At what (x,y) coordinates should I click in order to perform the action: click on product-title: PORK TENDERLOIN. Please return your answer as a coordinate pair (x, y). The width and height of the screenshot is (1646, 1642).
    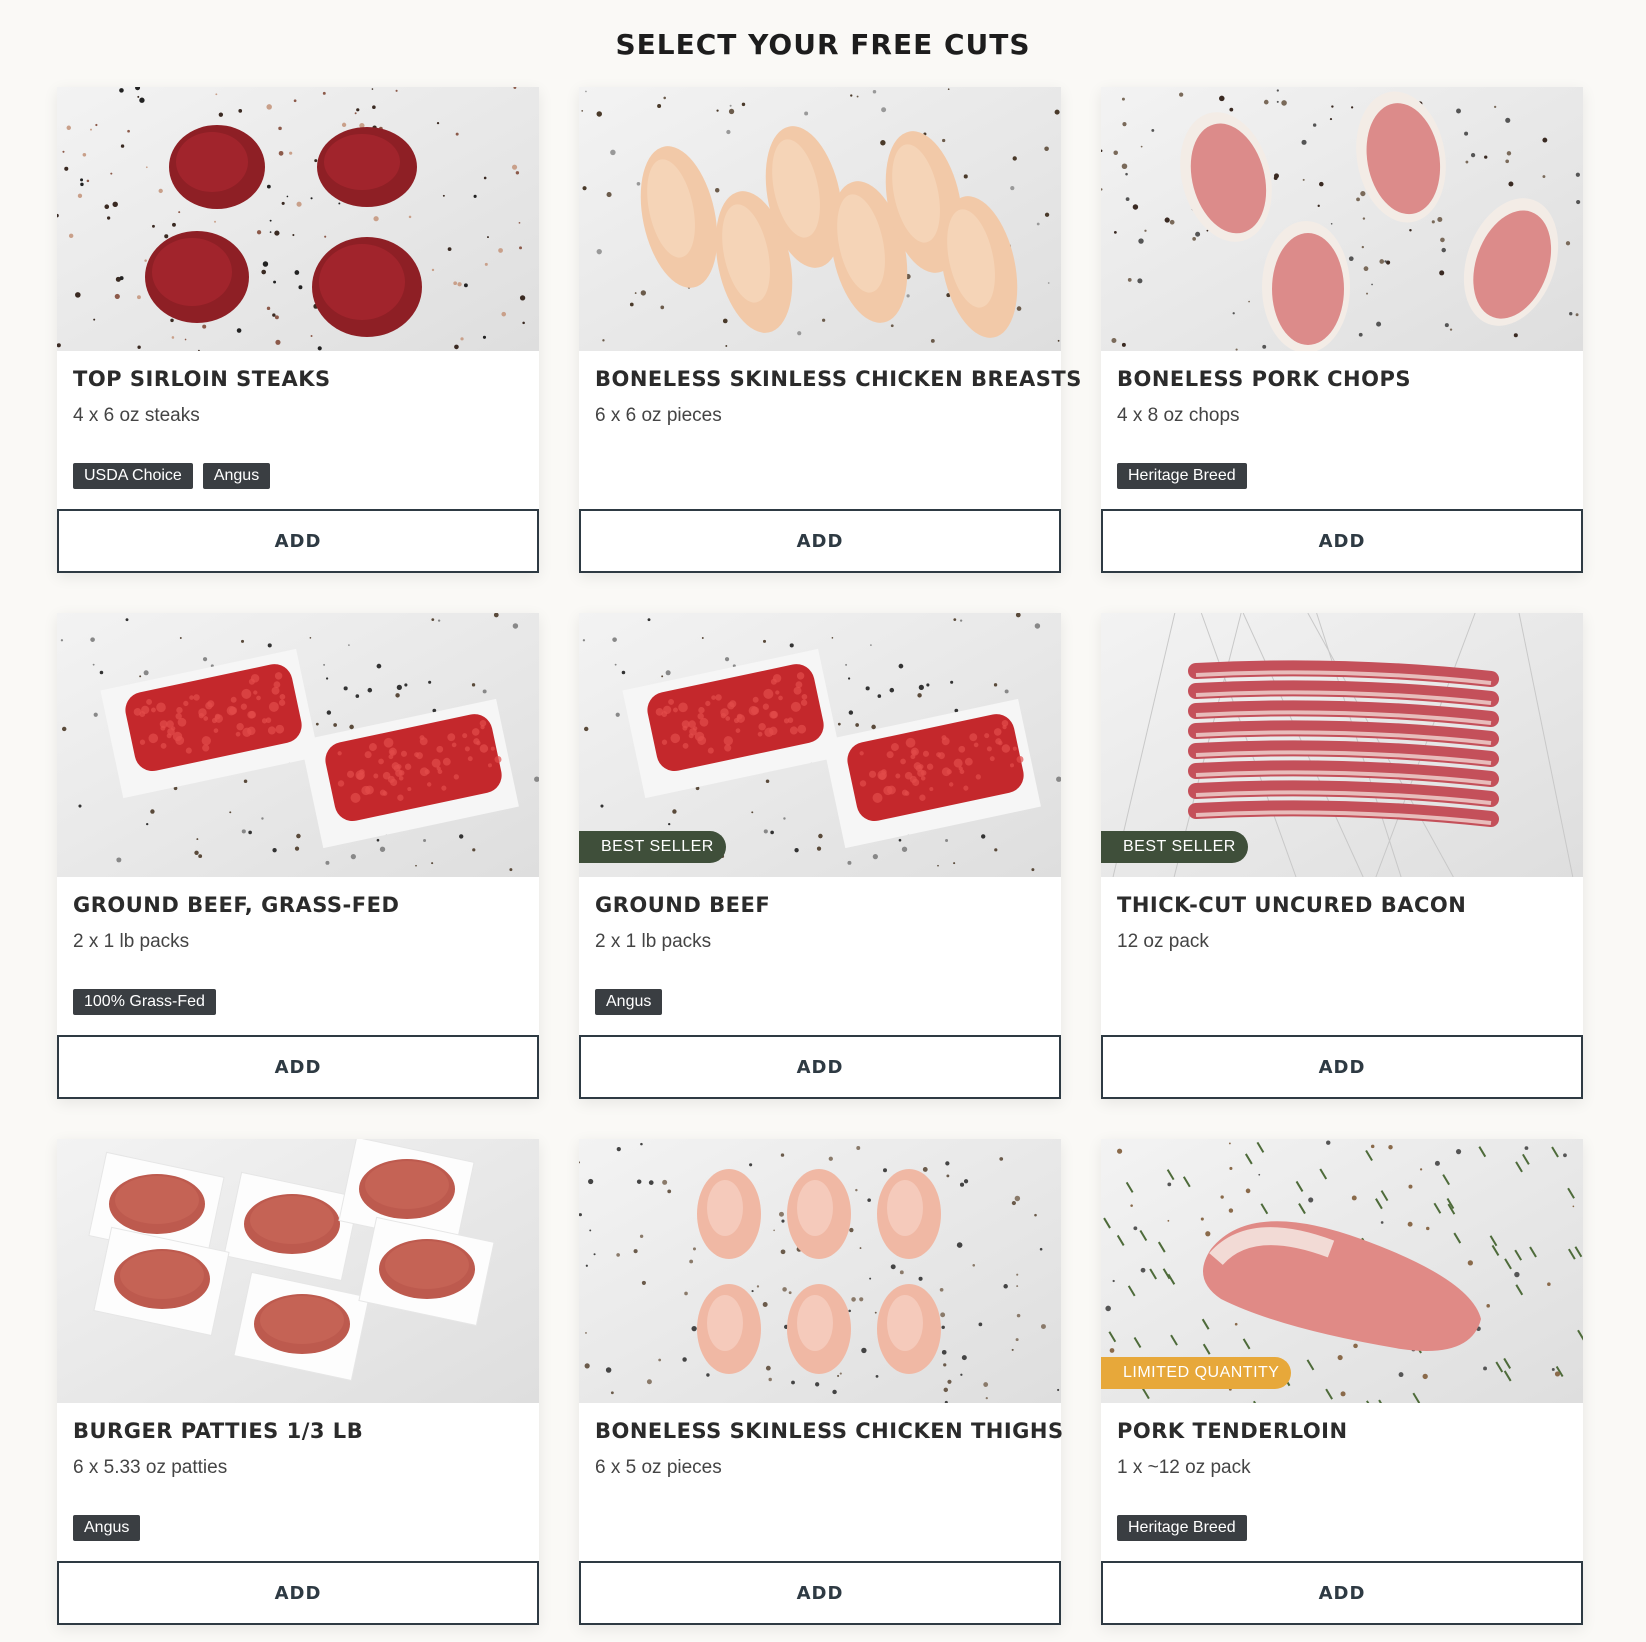
    Looking at the image, I should click on (1232, 1431).